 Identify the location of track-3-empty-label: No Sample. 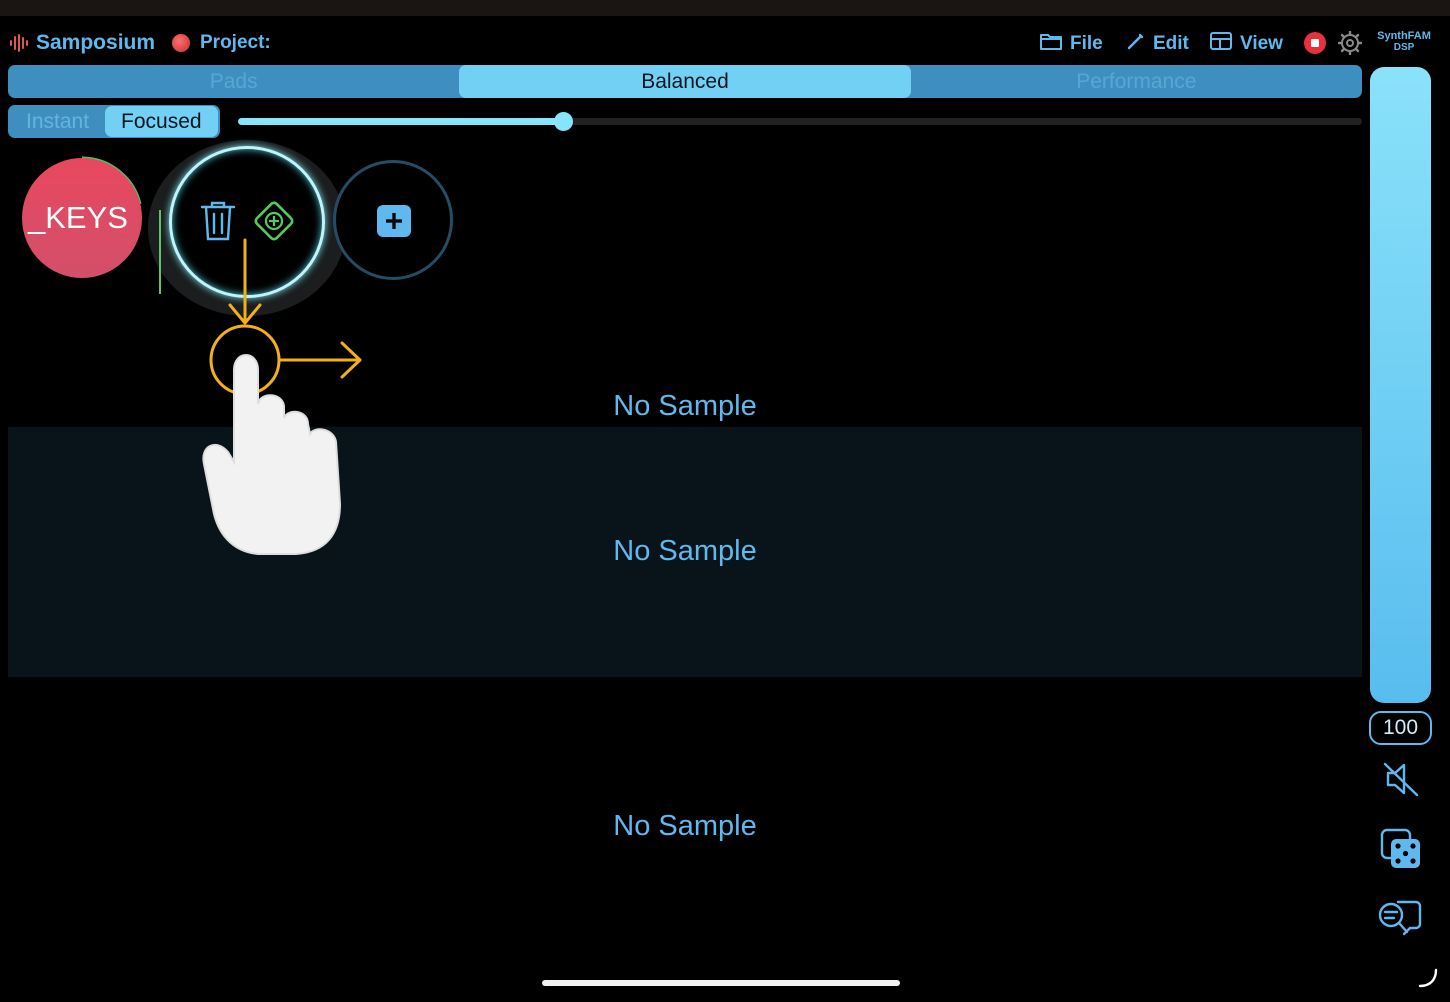
(685, 826).